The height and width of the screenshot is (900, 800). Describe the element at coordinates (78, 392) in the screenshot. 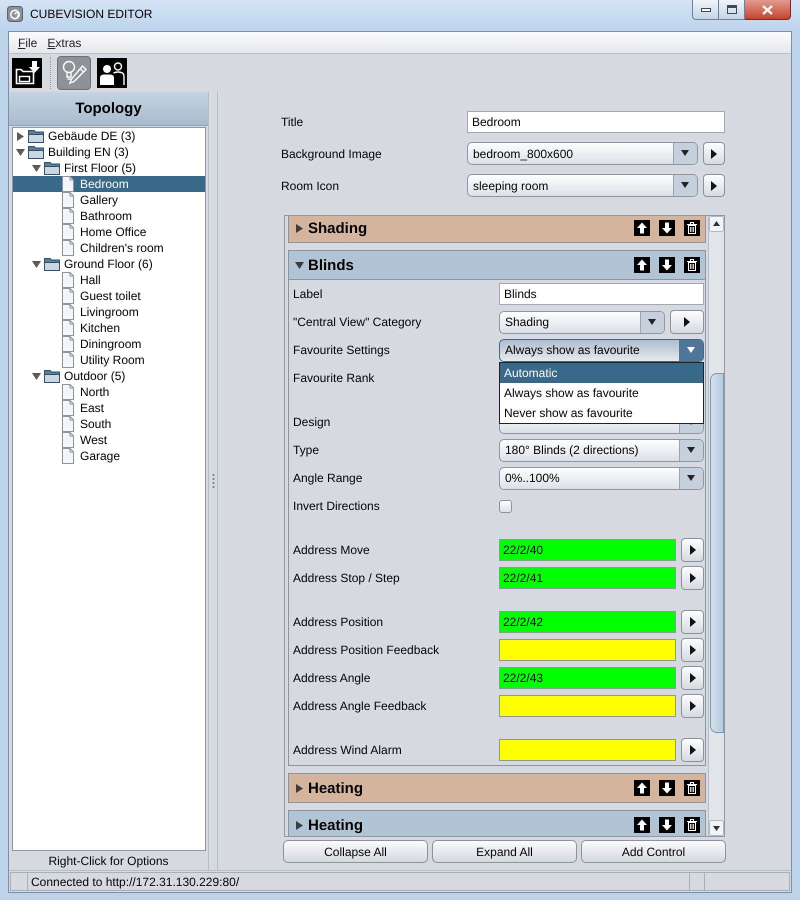

I see `tree-item: North` at that location.